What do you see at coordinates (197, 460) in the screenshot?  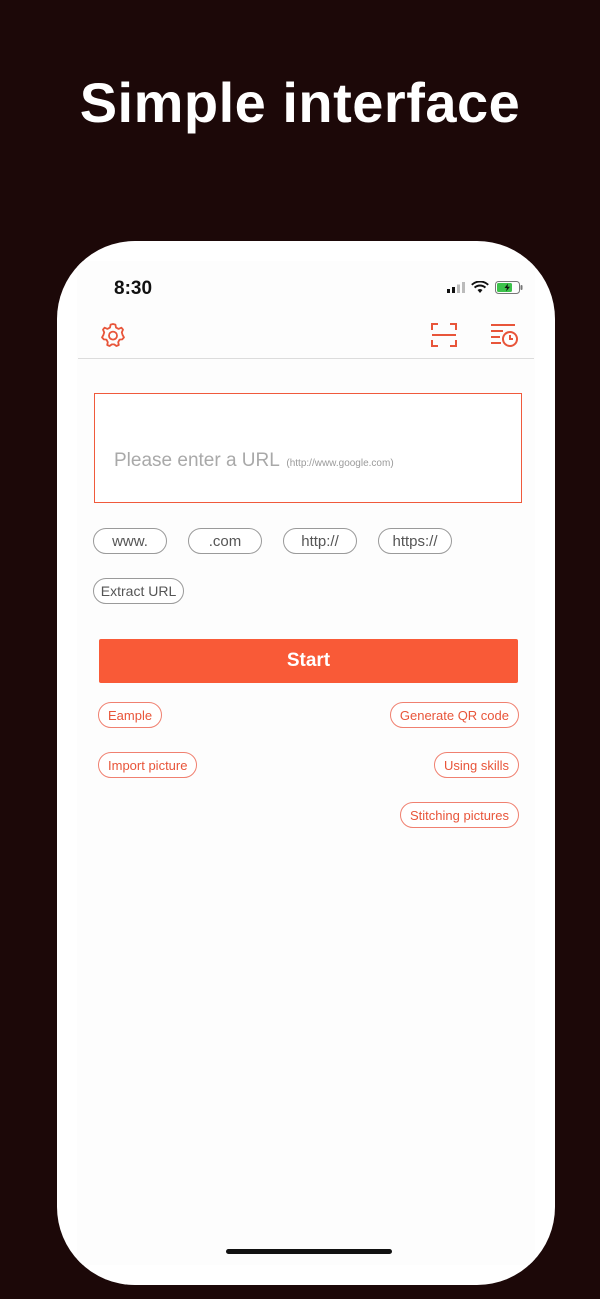 I see `url-placeholder-text: Please enter a URL` at bounding box center [197, 460].